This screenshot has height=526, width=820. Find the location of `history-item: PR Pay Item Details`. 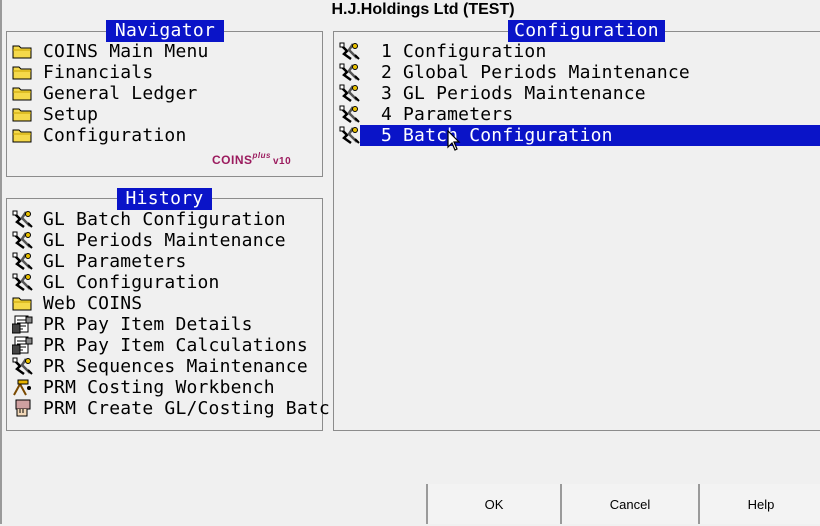

history-item: PR Pay Item Details is located at coordinates (161, 324).